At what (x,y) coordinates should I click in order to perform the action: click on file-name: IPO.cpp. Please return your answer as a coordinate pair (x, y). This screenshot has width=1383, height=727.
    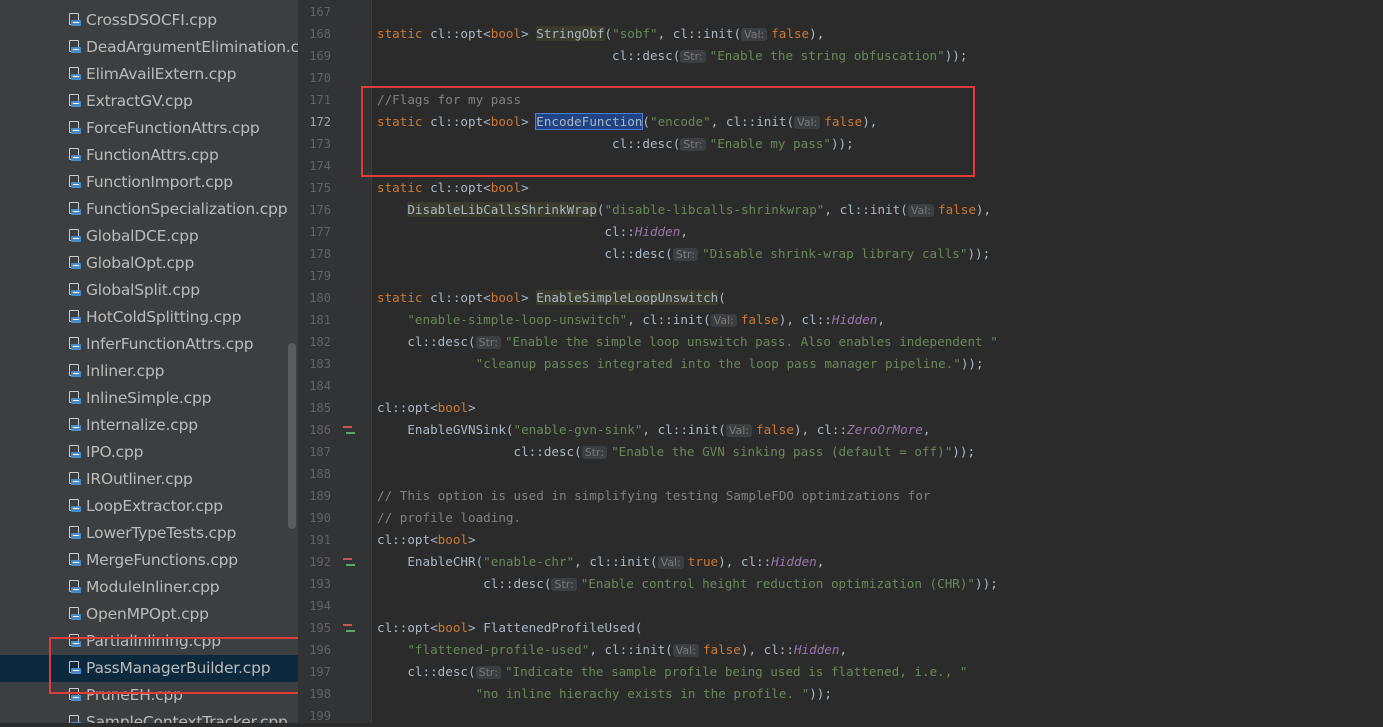
    Looking at the image, I should click on (115, 452).